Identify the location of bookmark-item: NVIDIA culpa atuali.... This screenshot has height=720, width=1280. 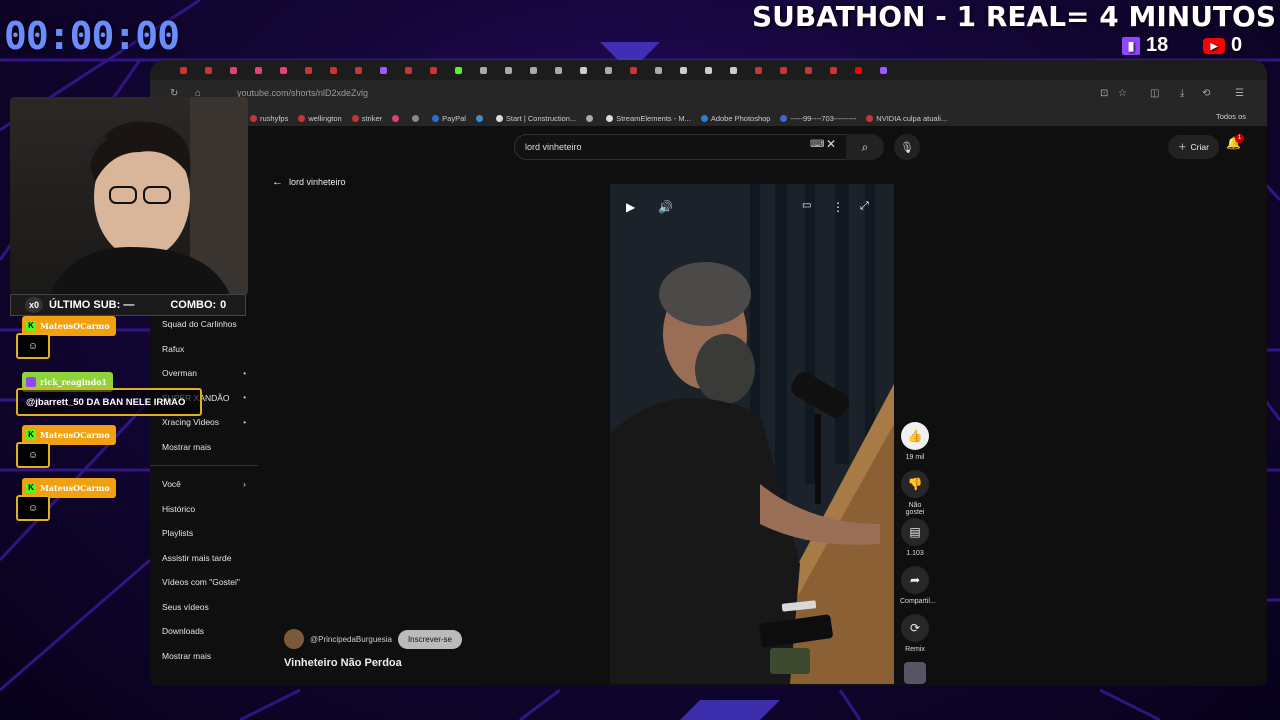
(906, 118).